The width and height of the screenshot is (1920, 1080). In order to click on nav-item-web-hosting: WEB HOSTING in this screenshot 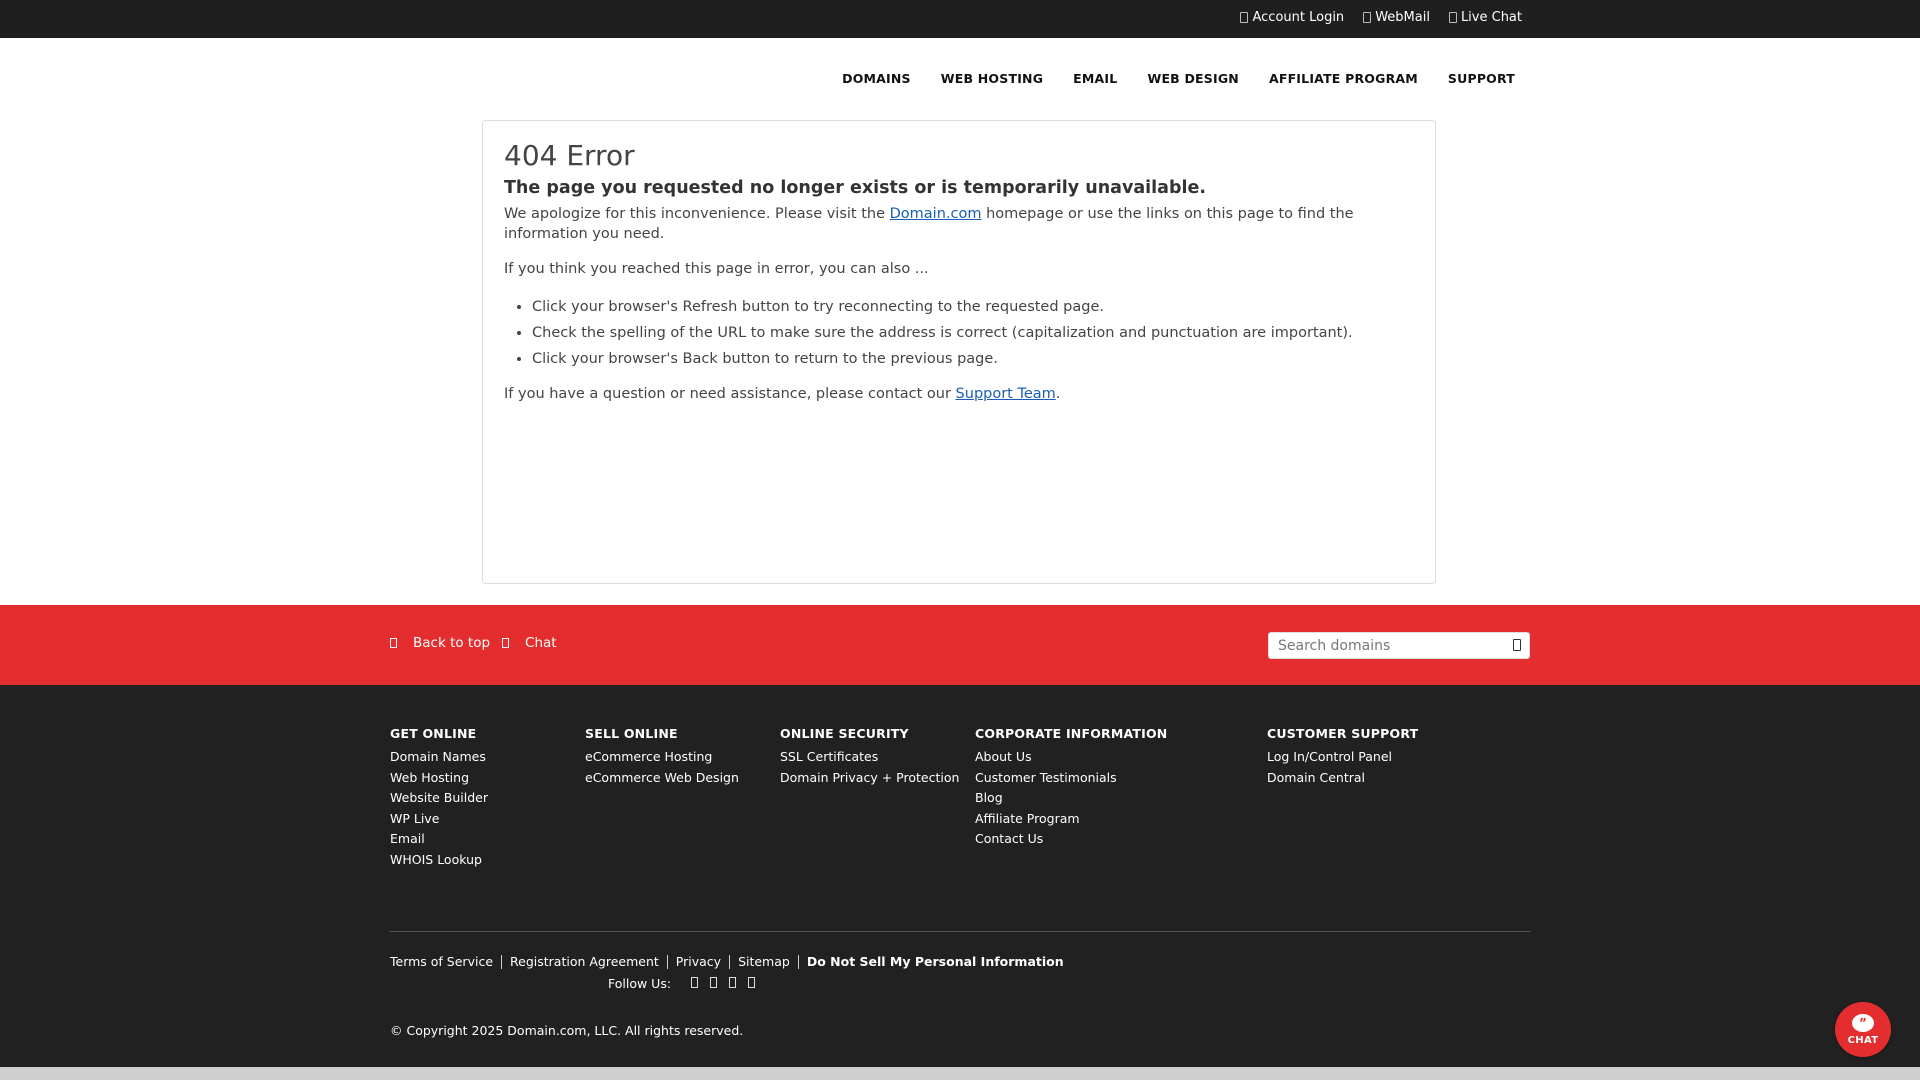, I will do `click(992, 78)`.